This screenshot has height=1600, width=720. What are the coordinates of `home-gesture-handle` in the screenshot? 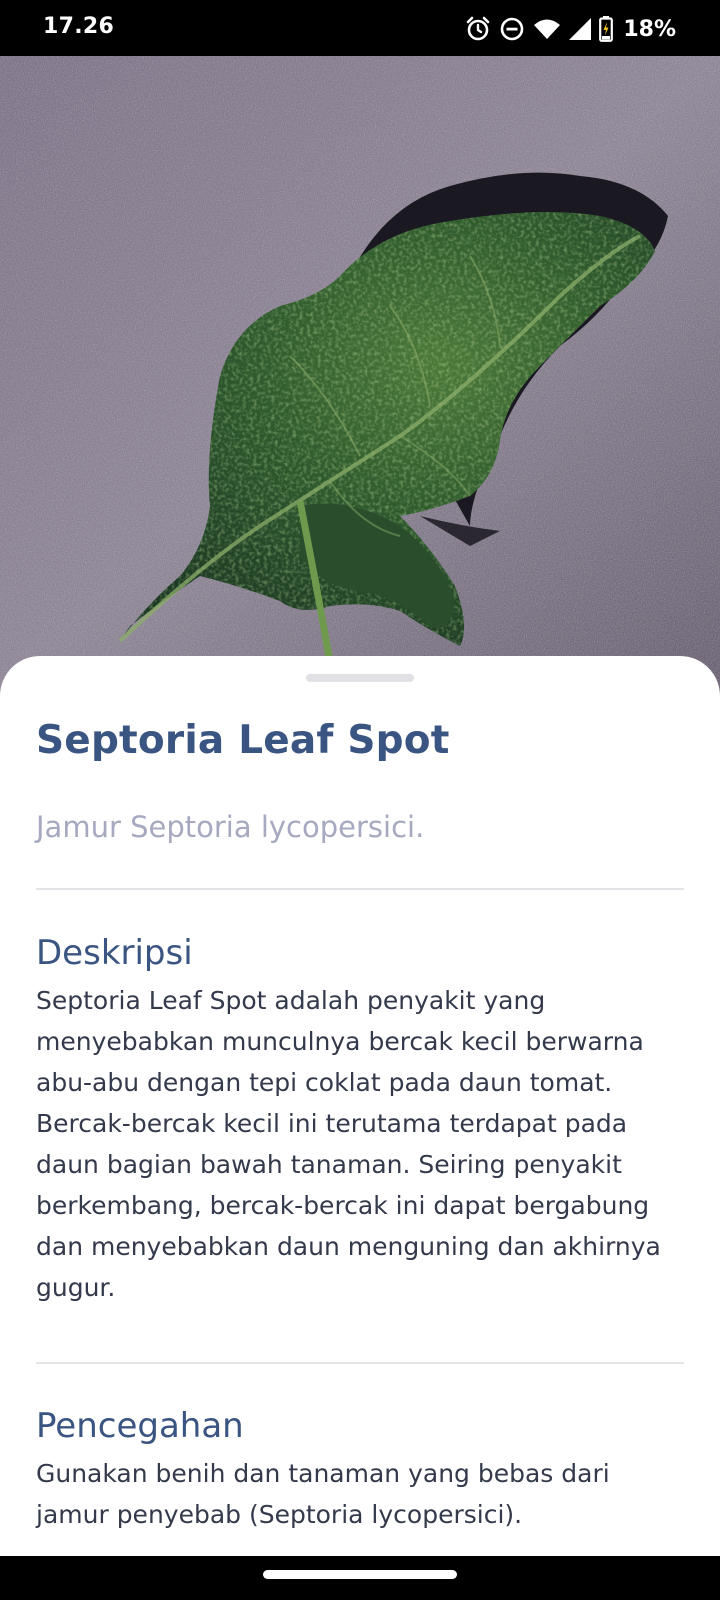 It's located at (360, 1574).